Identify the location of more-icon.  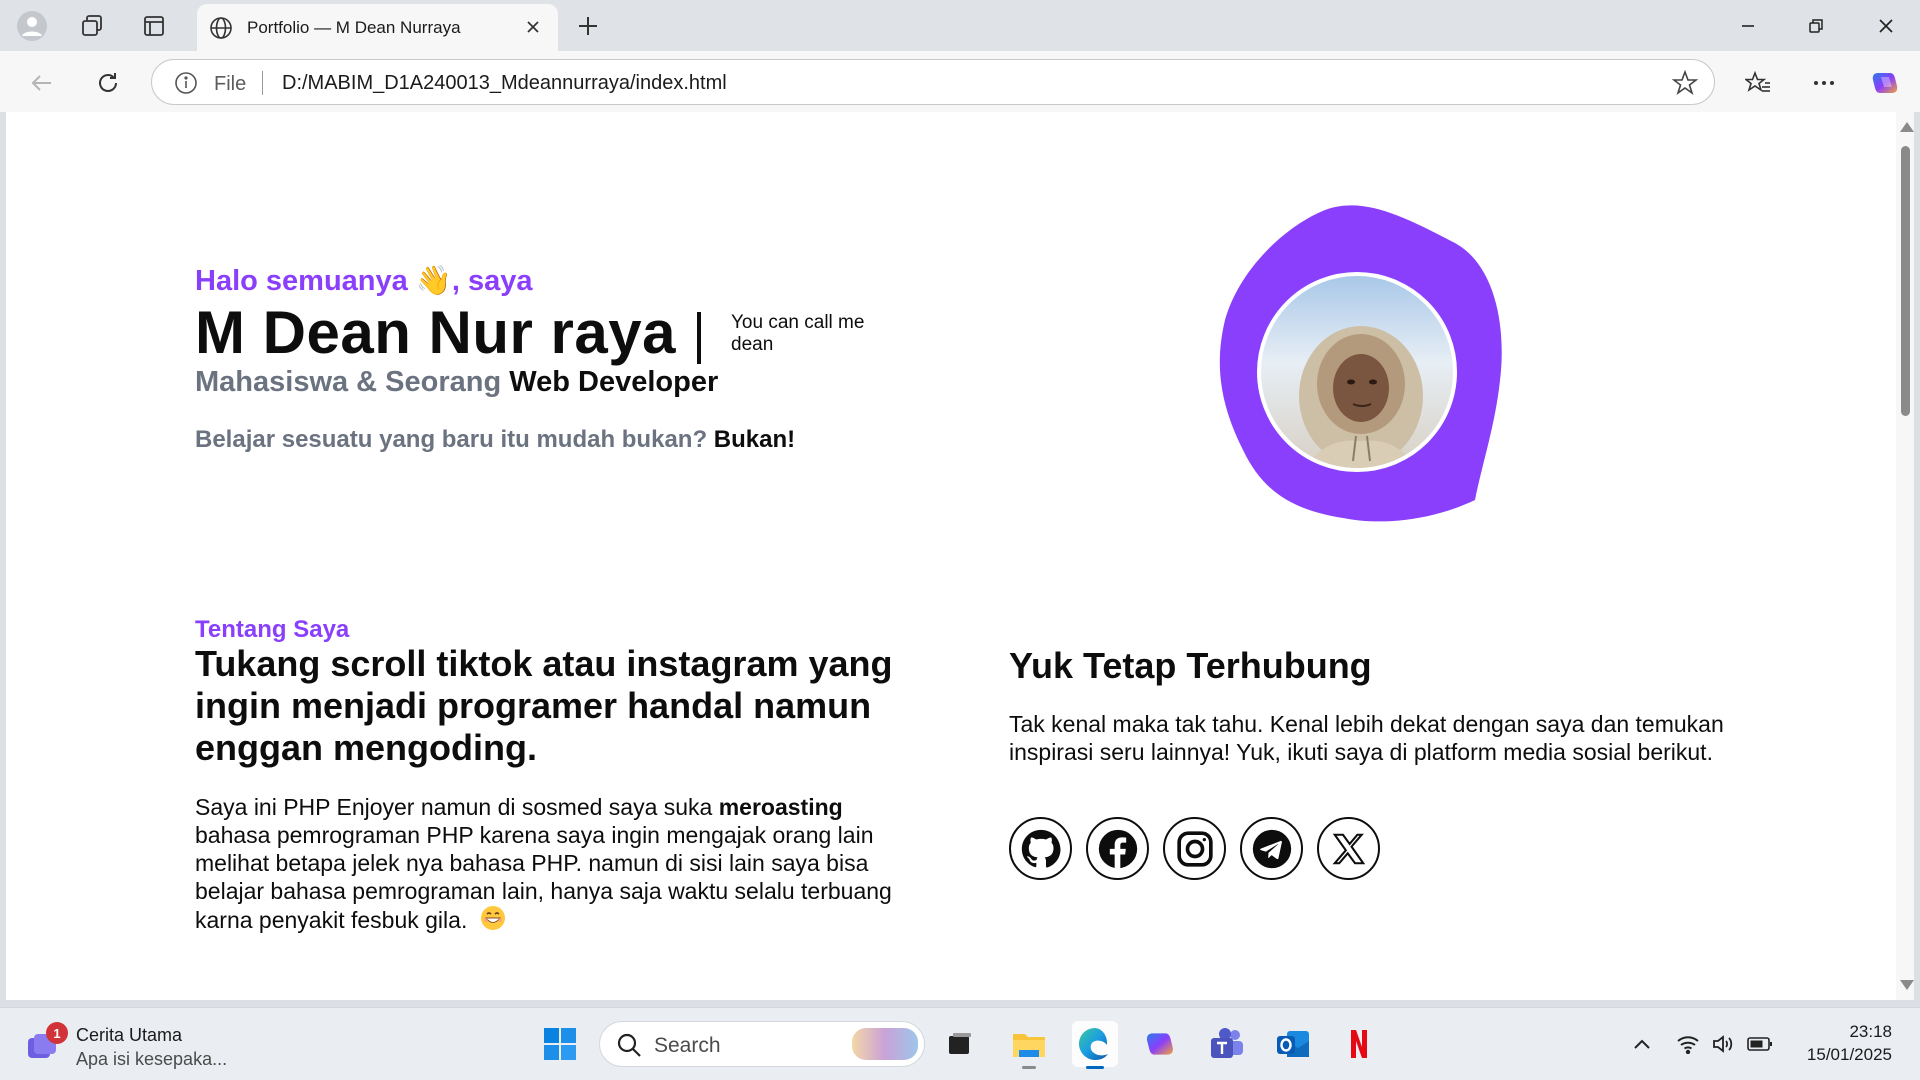
(1824, 83).